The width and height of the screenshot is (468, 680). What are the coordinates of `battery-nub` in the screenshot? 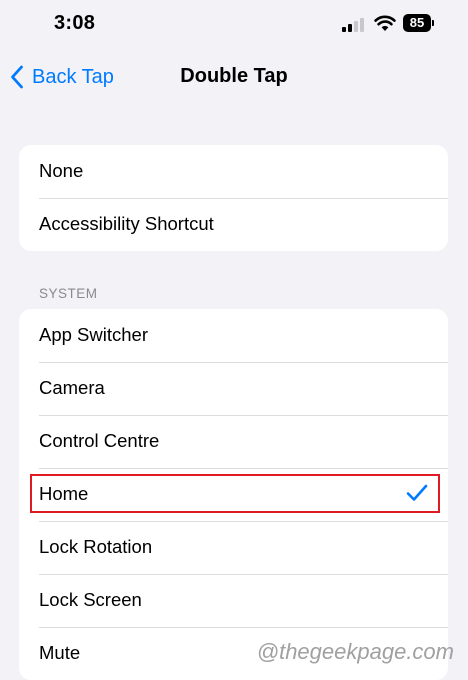 It's located at (433, 23).